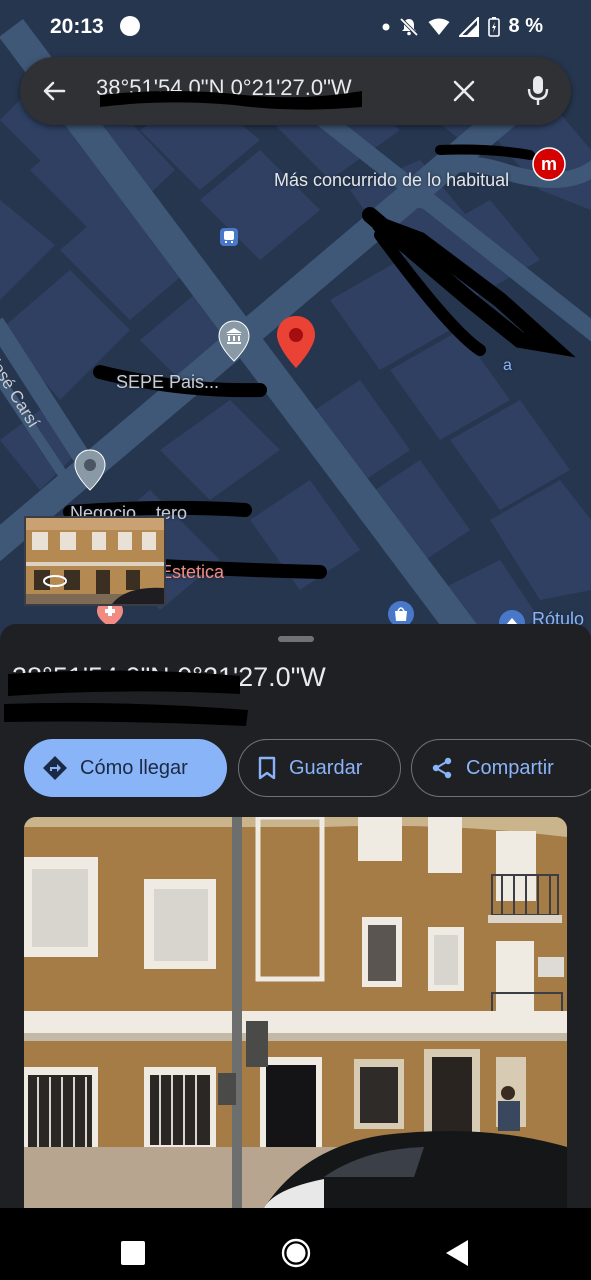  What do you see at coordinates (95, 561) in the screenshot?
I see `street-view-thumbnail` at bounding box center [95, 561].